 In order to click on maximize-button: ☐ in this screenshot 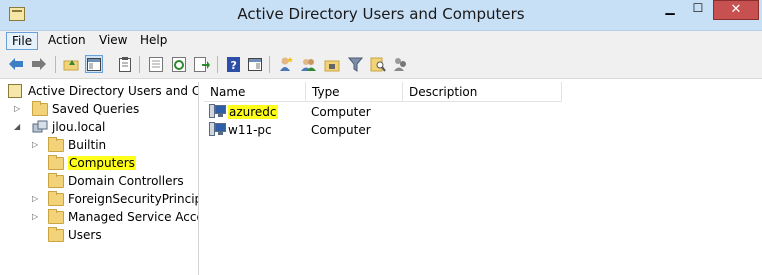, I will do `click(698, 10)`.